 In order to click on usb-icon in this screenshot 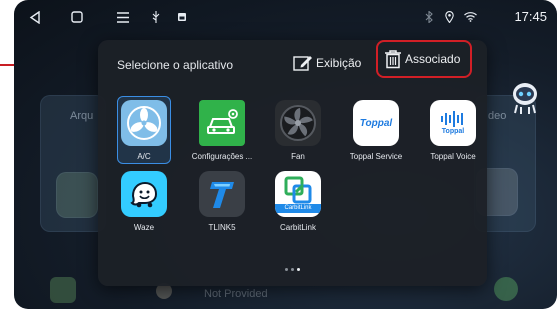, I will do `click(156, 17)`.